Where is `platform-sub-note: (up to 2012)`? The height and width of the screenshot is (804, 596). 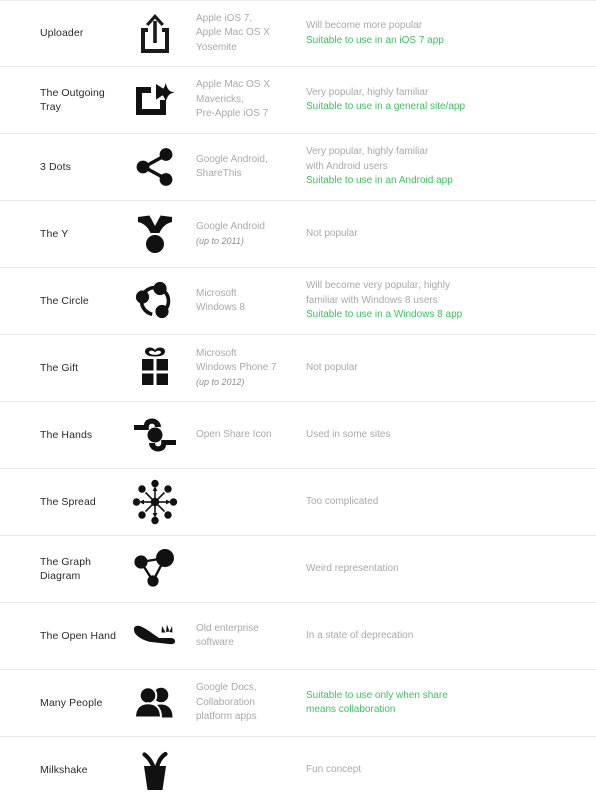 platform-sub-note: (up to 2012) is located at coordinates (220, 381).